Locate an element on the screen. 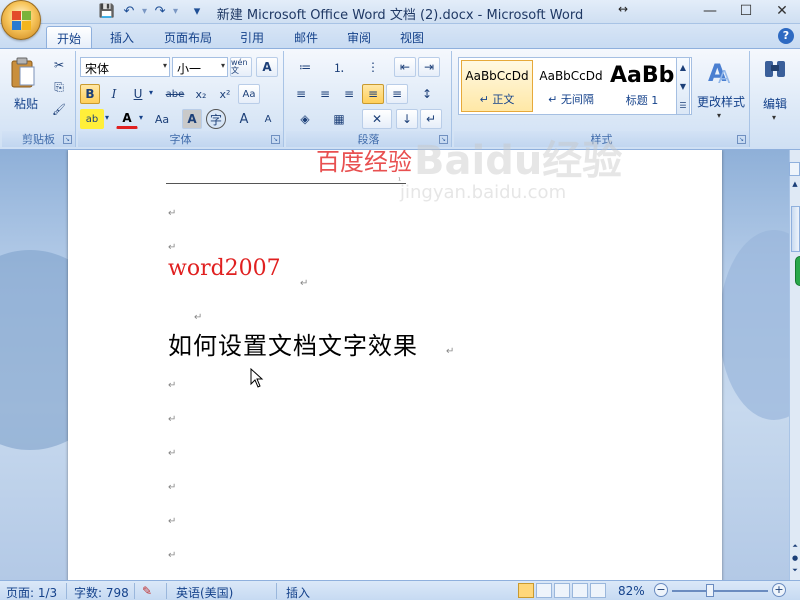 The image size is (800, 600). align-right-button: ≡ is located at coordinates (349, 94).